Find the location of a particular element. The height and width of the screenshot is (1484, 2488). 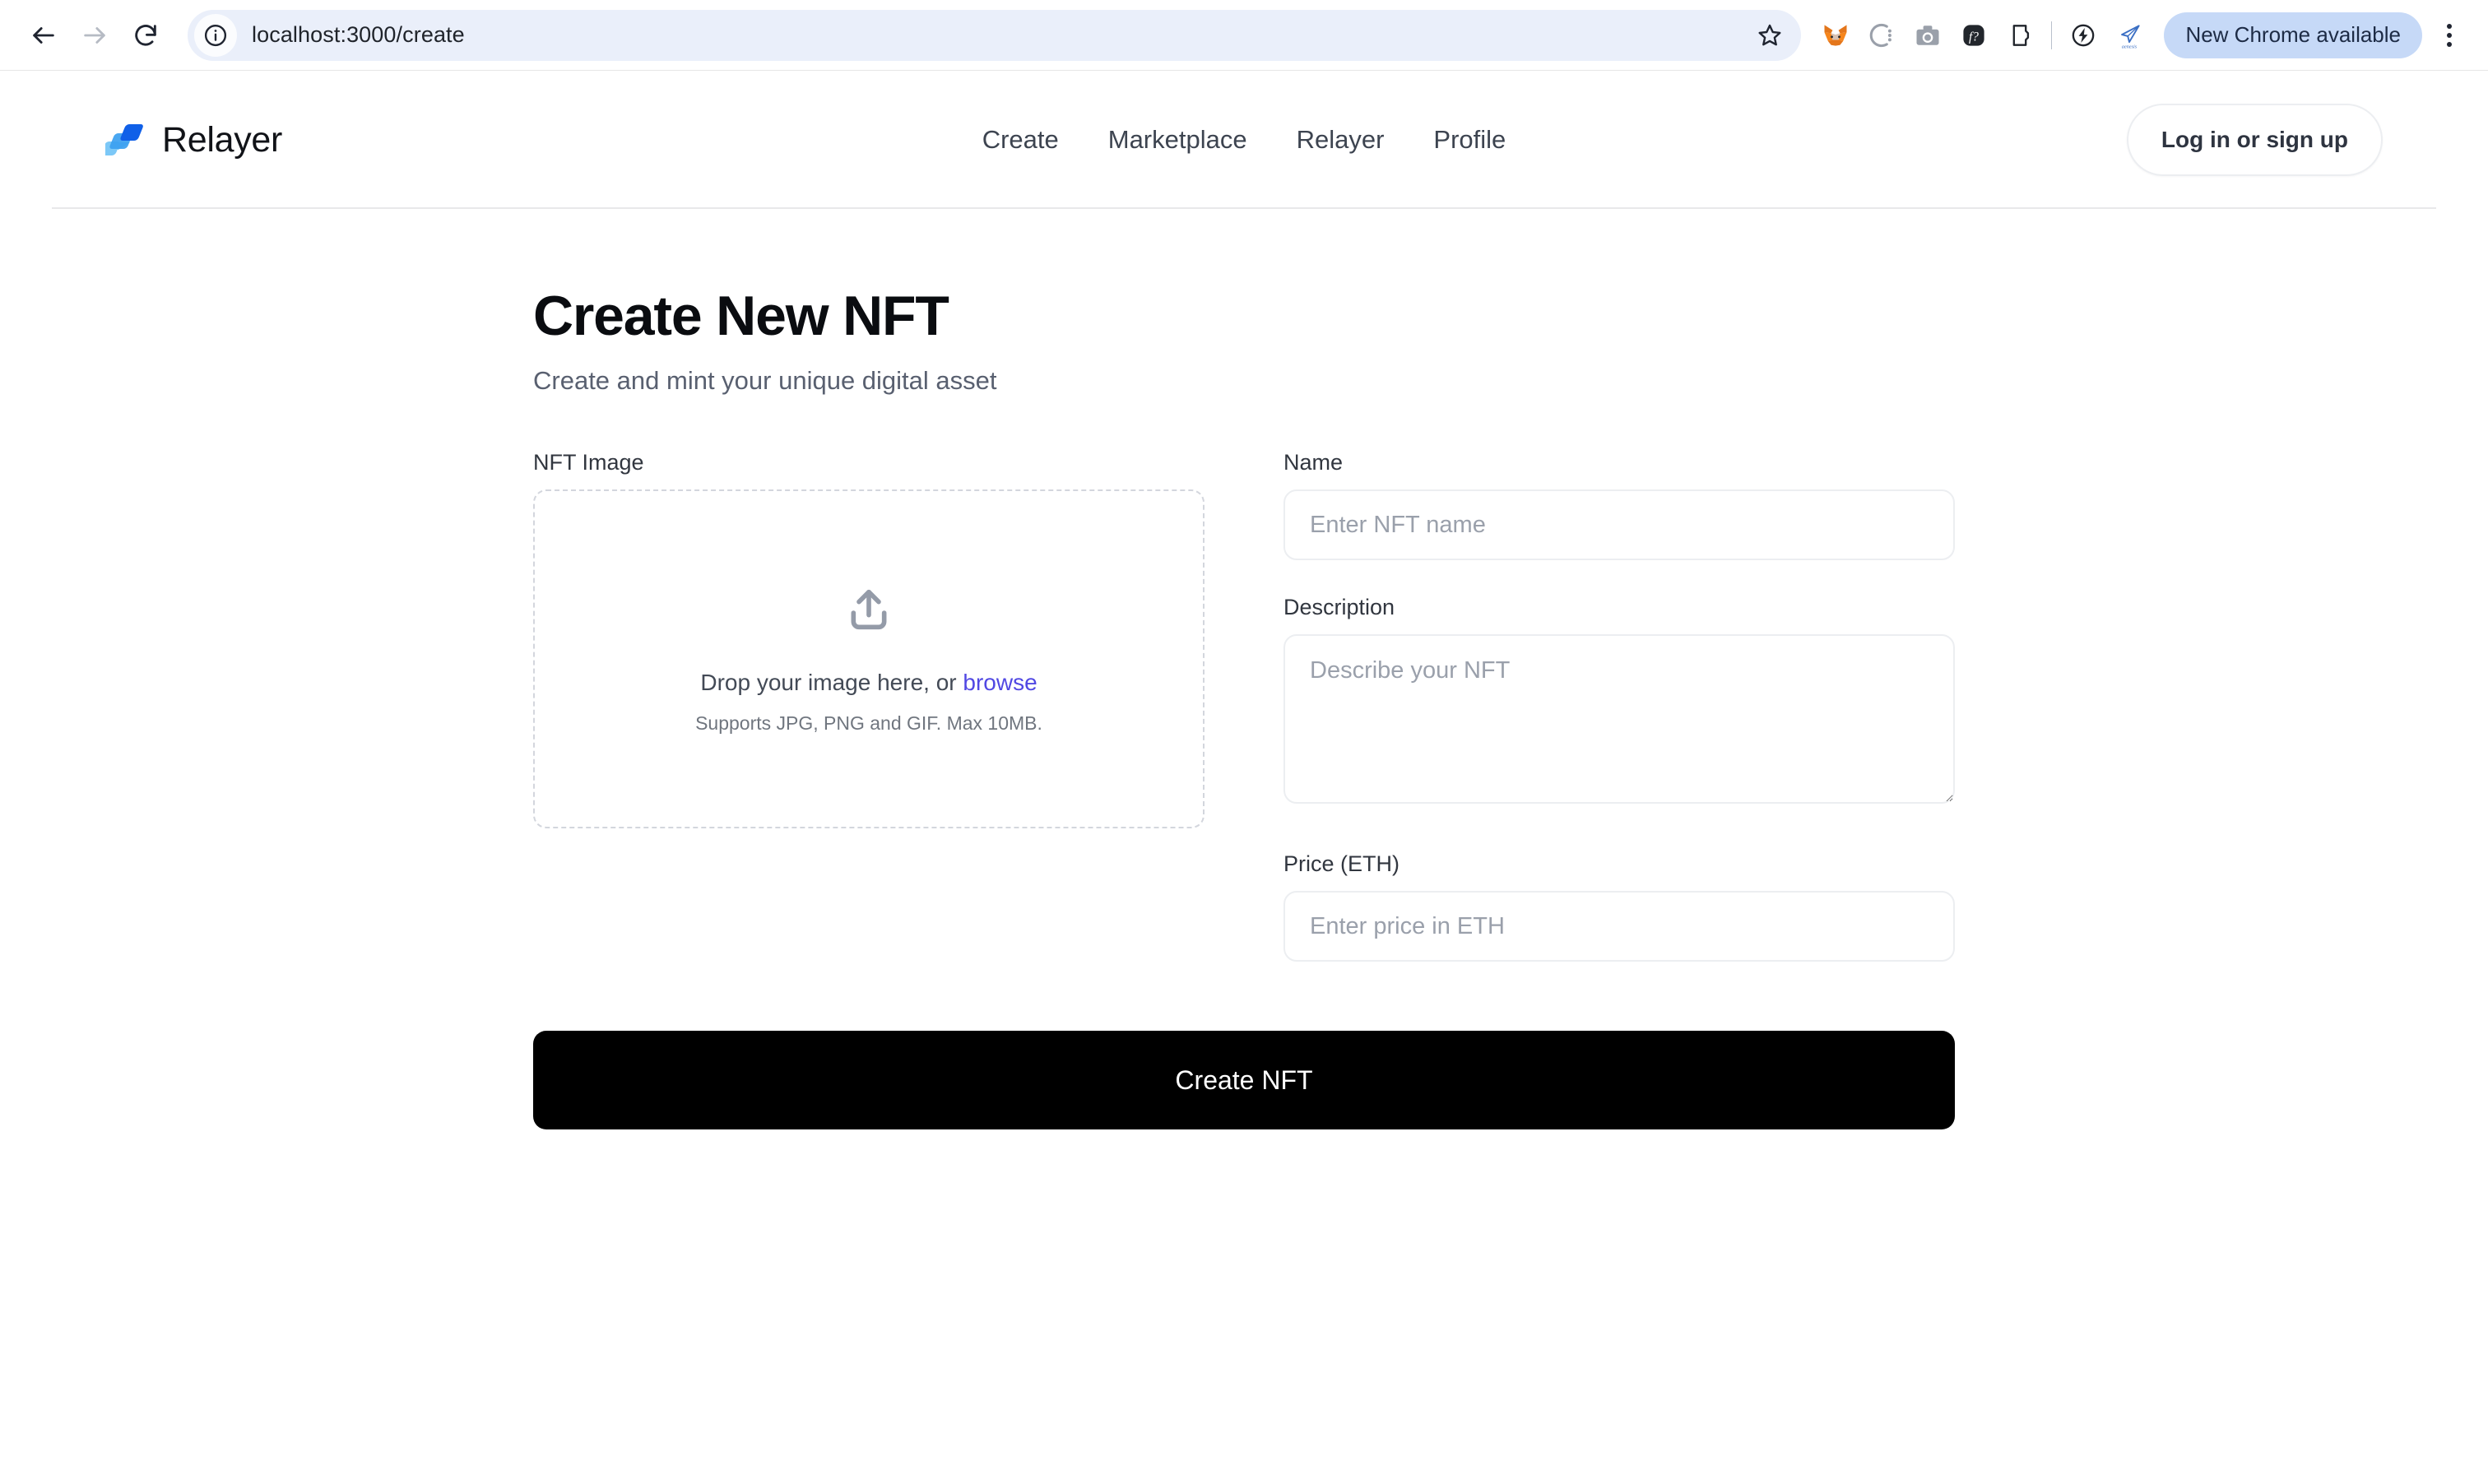

svg-text: aenesis is located at coordinates (2130, 46).